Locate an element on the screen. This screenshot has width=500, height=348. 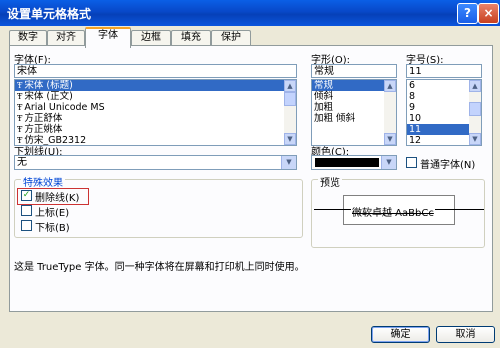
color-select: ▼ is located at coordinates (354, 162).